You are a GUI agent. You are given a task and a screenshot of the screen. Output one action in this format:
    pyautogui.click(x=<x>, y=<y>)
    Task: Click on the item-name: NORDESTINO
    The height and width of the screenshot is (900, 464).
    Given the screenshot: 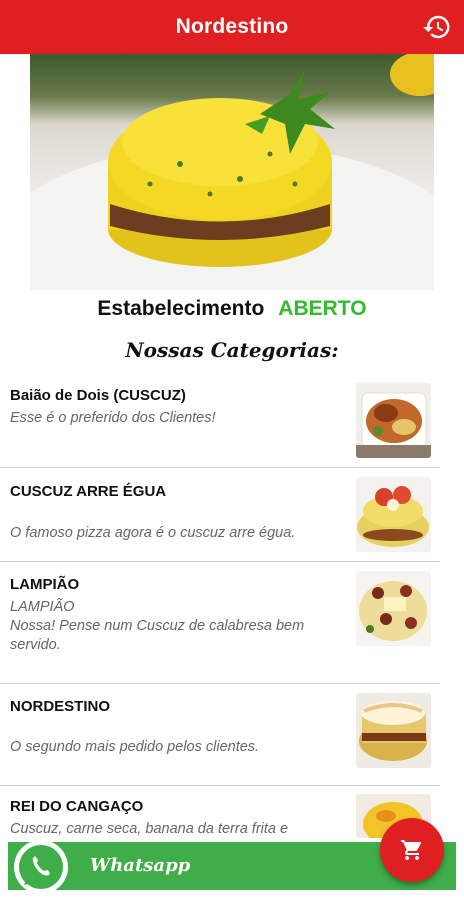 What is the action you would take?
    pyautogui.click(x=60, y=706)
    